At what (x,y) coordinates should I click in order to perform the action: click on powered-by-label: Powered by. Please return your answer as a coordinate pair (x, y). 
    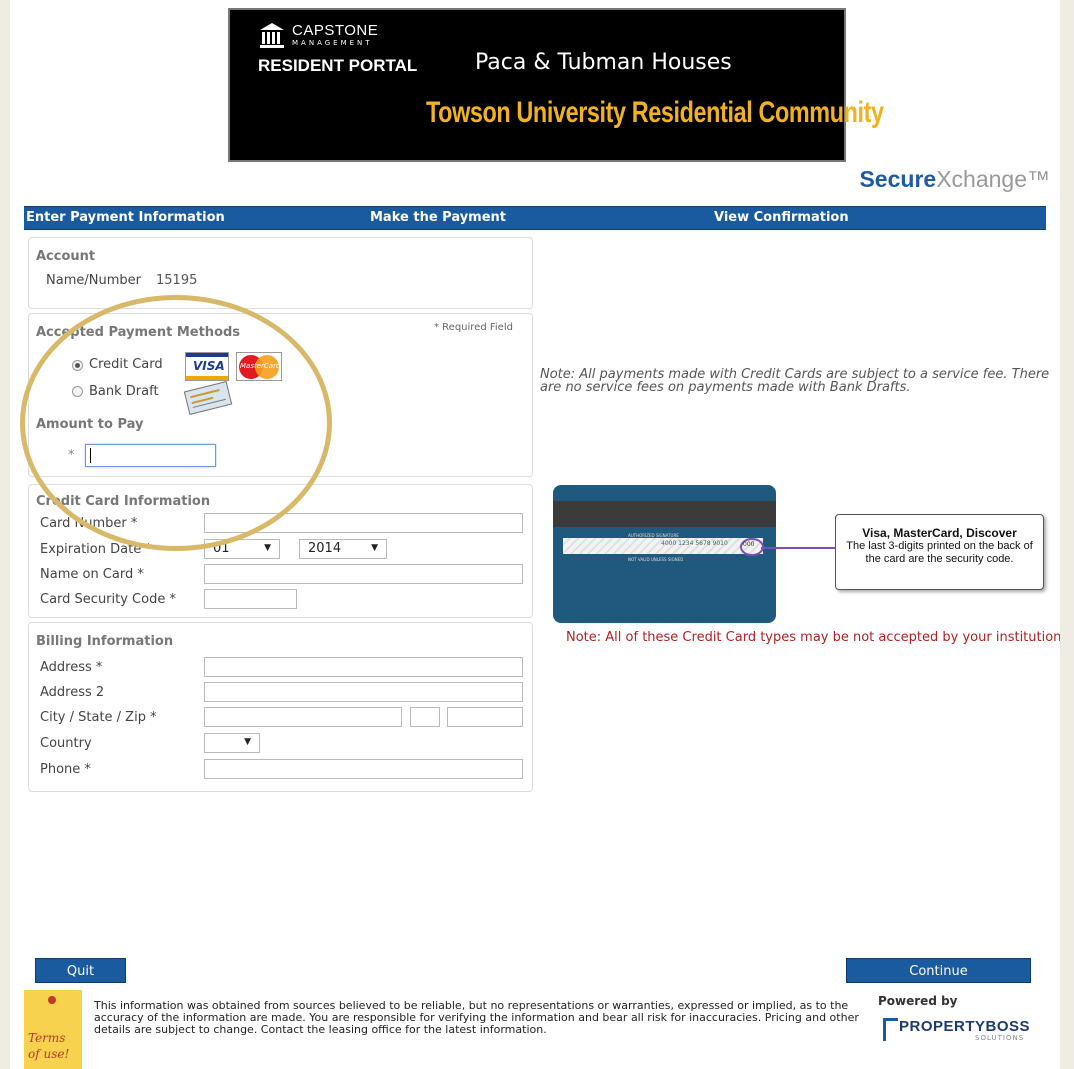
    Looking at the image, I should click on (918, 1001).